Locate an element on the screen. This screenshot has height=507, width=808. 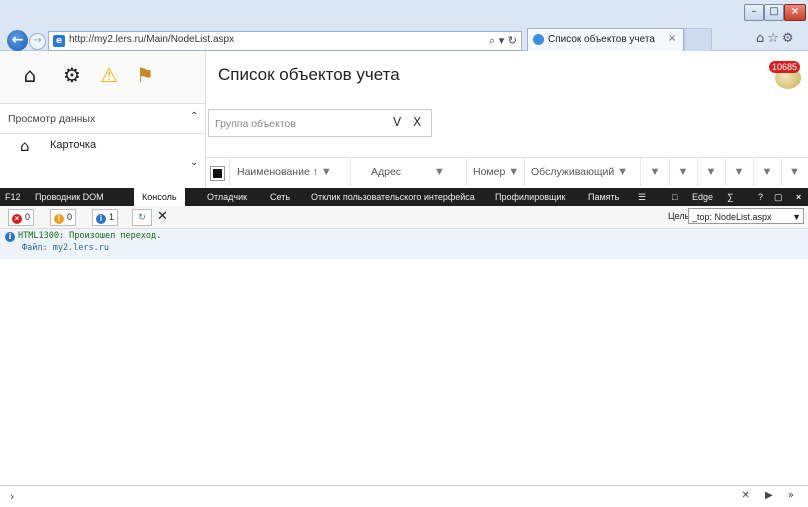
undock-icon: ▢ is located at coordinates (778, 197).